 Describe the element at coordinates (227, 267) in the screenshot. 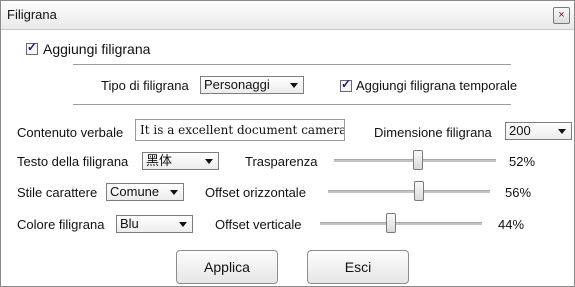

I see `apply-button: Applica` at that location.